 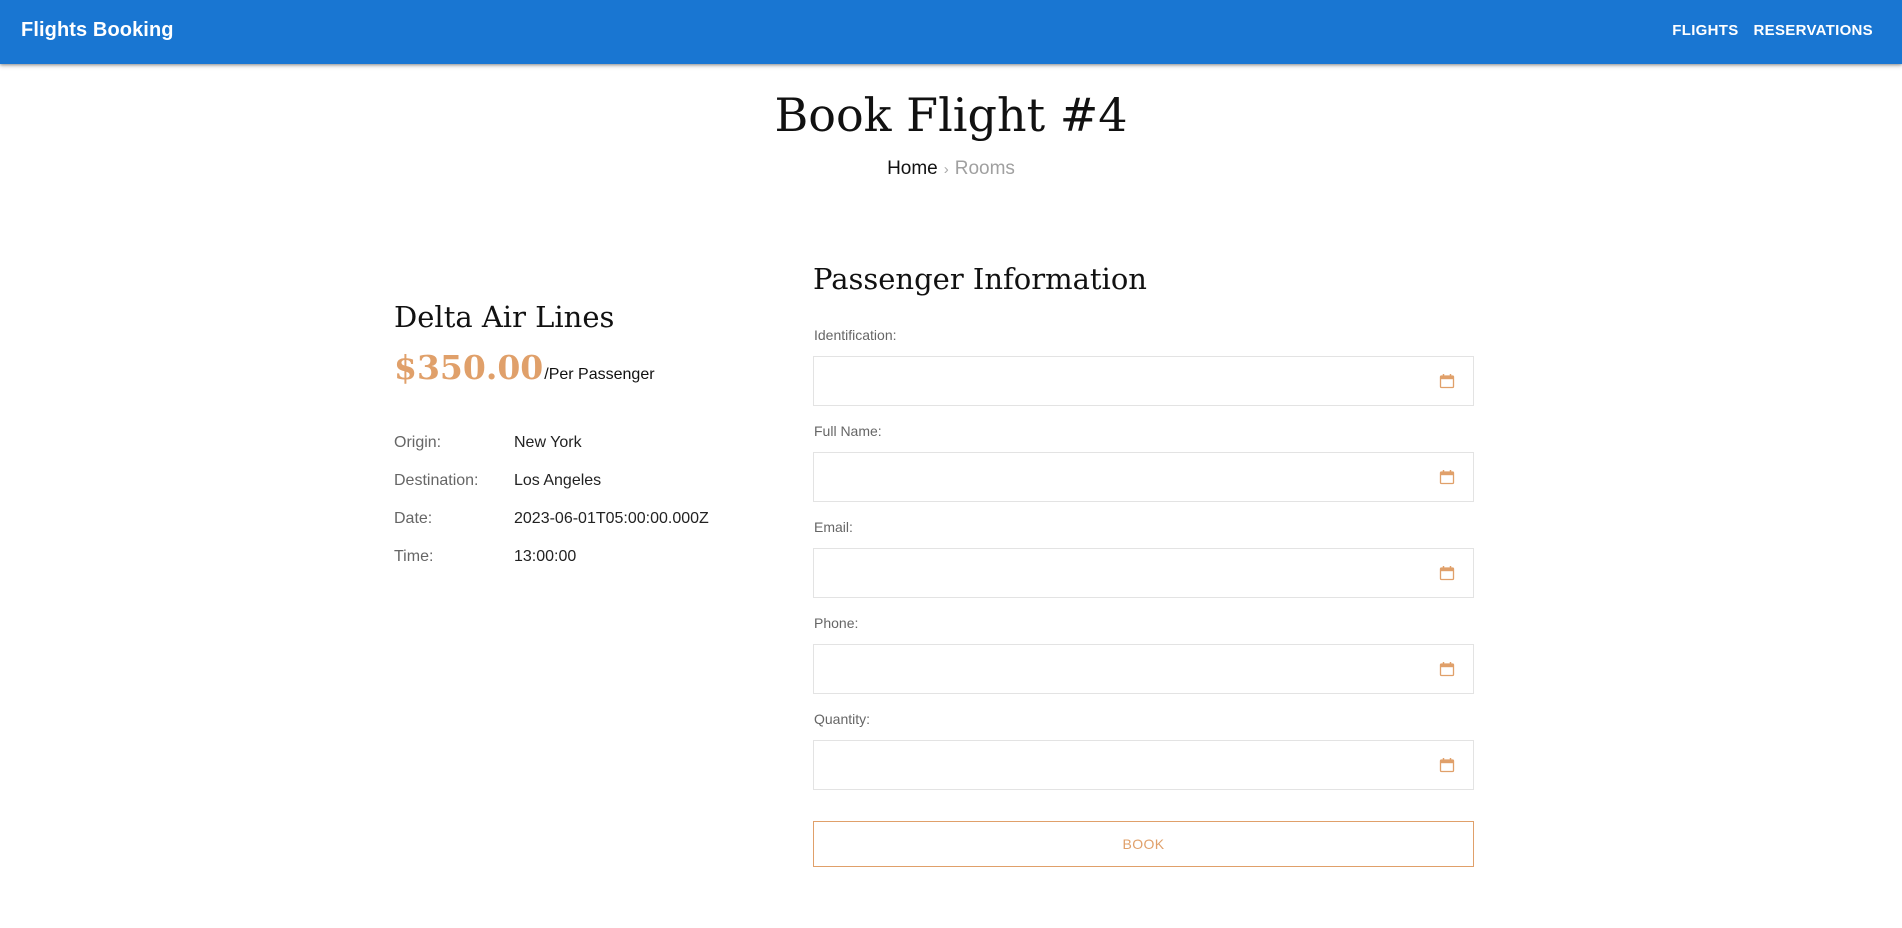 What do you see at coordinates (1143, 844) in the screenshot?
I see `book-button: BOOK` at bounding box center [1143, 844].